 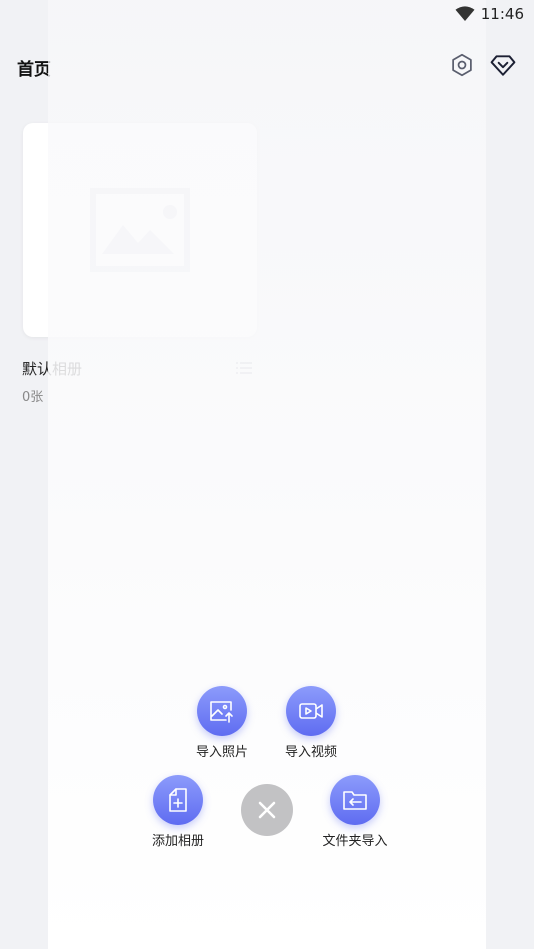 What do you see at coordinates (34, 70) in the screenshot?
I see `page-title: 首页` at bounding box center [34, 70].